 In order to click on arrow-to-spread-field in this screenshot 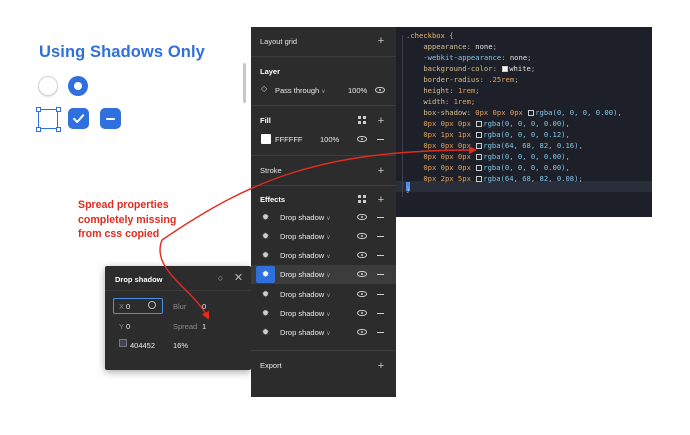, I will do `click(184, 279)`.